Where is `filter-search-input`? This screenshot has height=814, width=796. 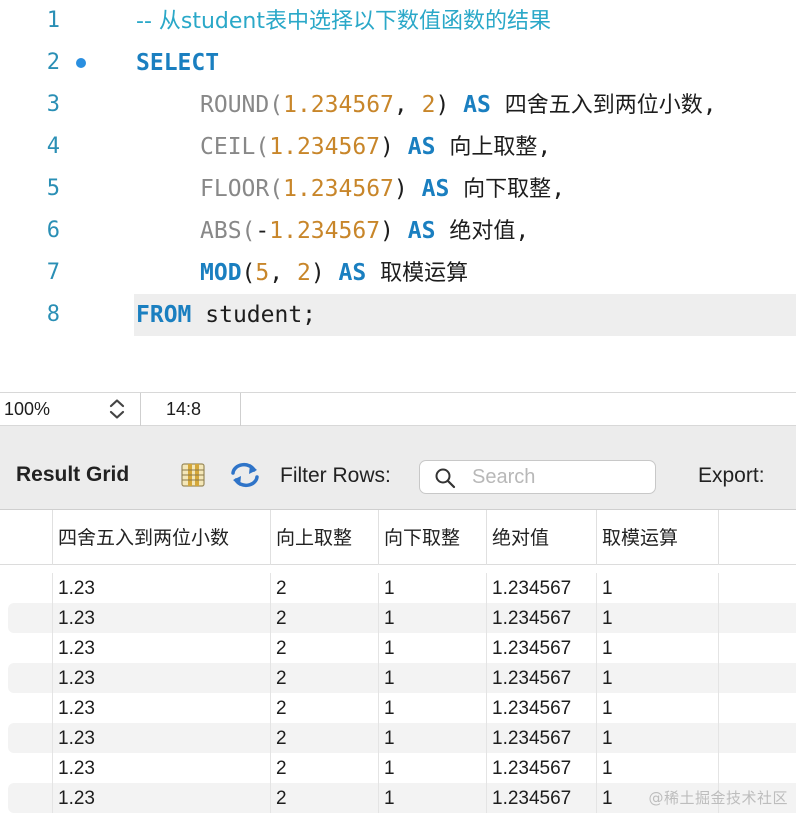 filter-search-input is located at coordinates (560, 477).